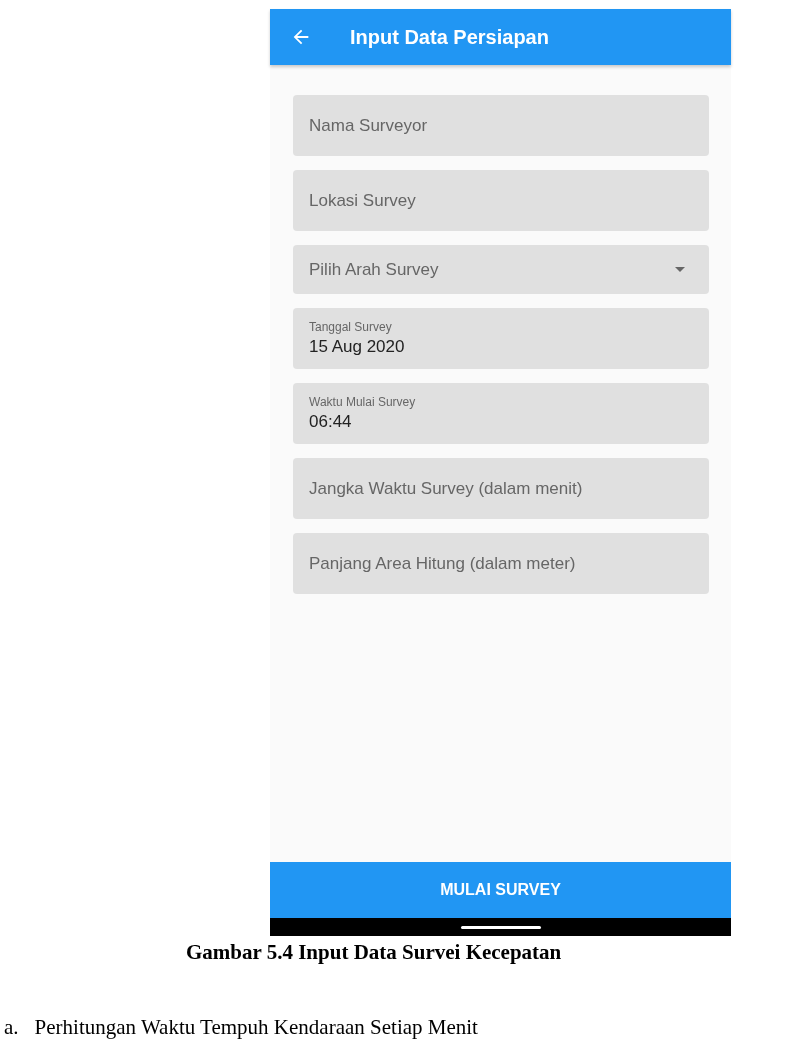 Image resolution: width=785 pixels, height=1047 pixels. I want to click on text-field: Jangka Waktu Survey (dalam menit), so click(501, 488).